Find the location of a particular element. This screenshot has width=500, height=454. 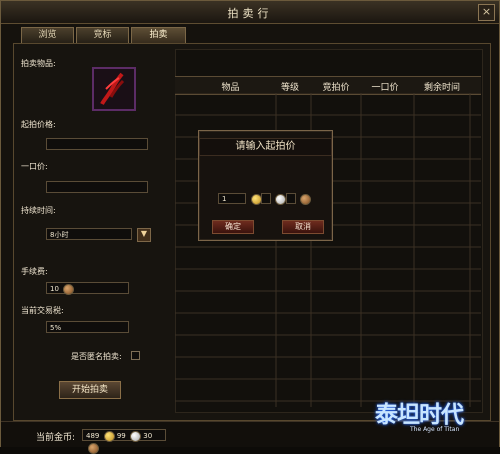

title-bar: 拍卖行 × is located at coordinates (250, 12).